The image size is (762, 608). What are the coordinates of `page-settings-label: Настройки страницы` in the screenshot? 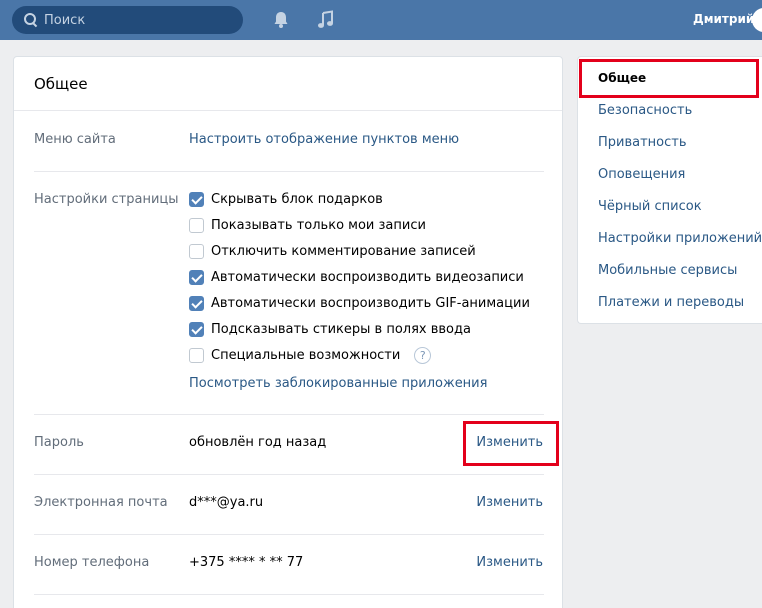 It's located at (106, 199).